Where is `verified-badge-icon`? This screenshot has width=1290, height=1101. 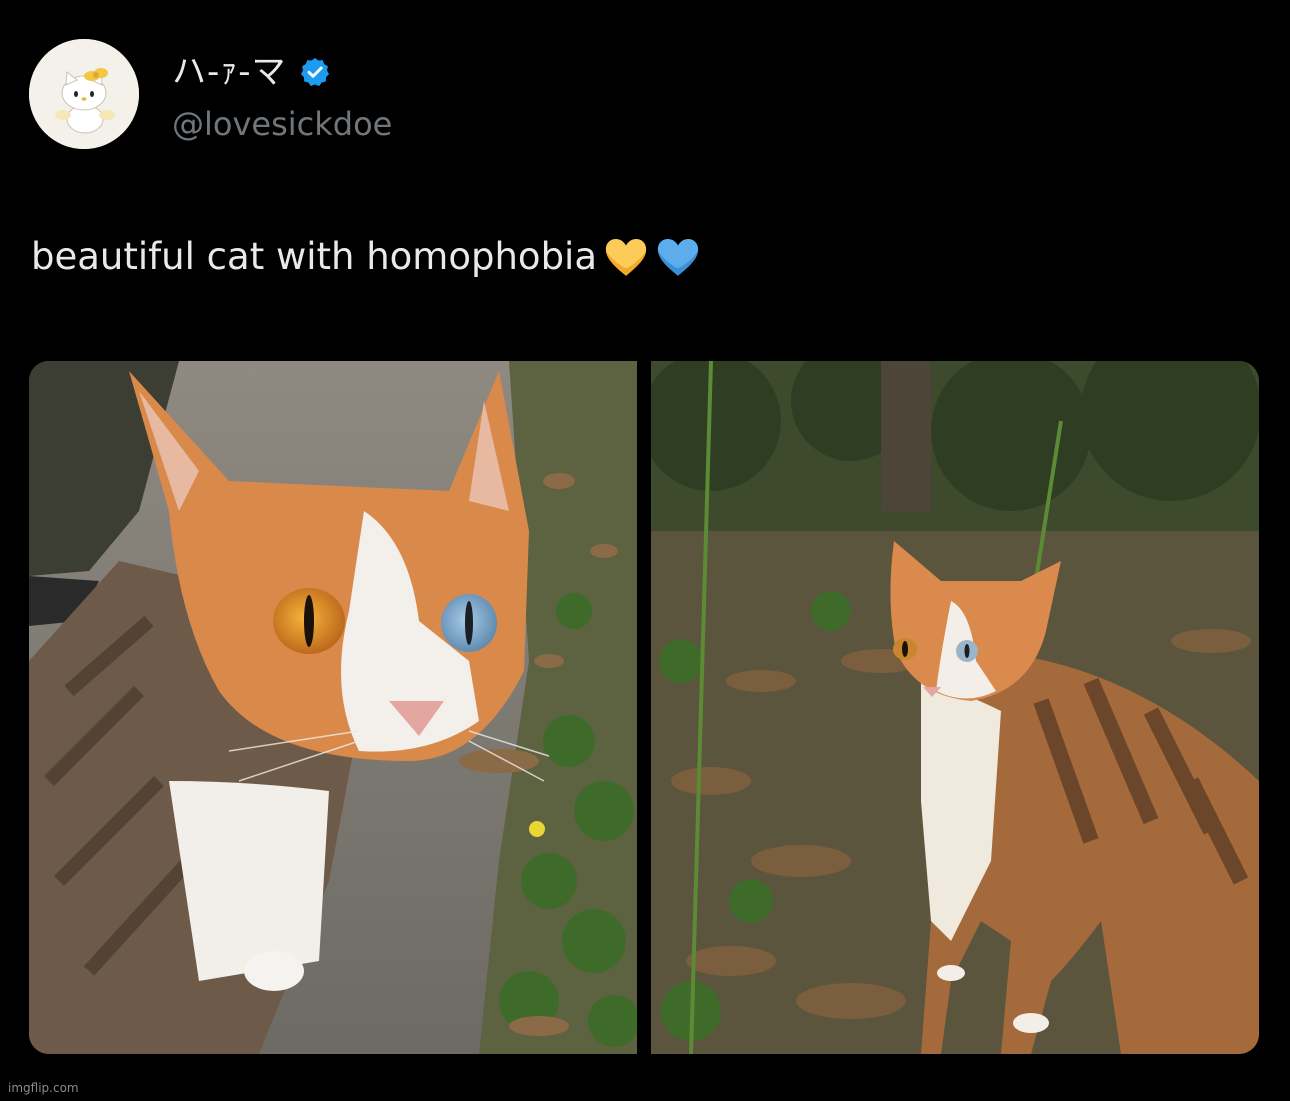
verified-badge-icon is located at coordinates (315, 72).